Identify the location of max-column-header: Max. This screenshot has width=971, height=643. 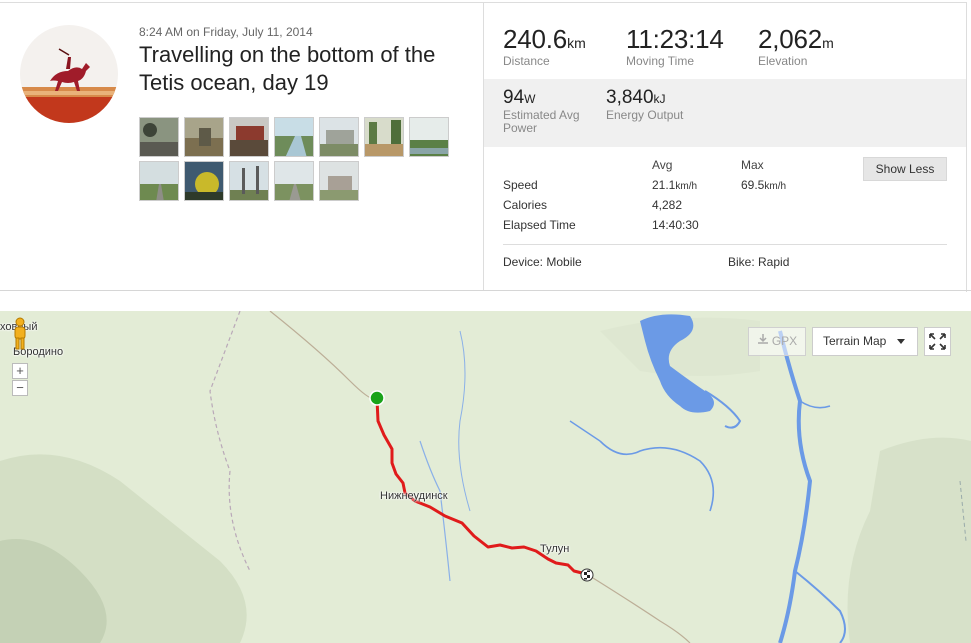
(752, 165).